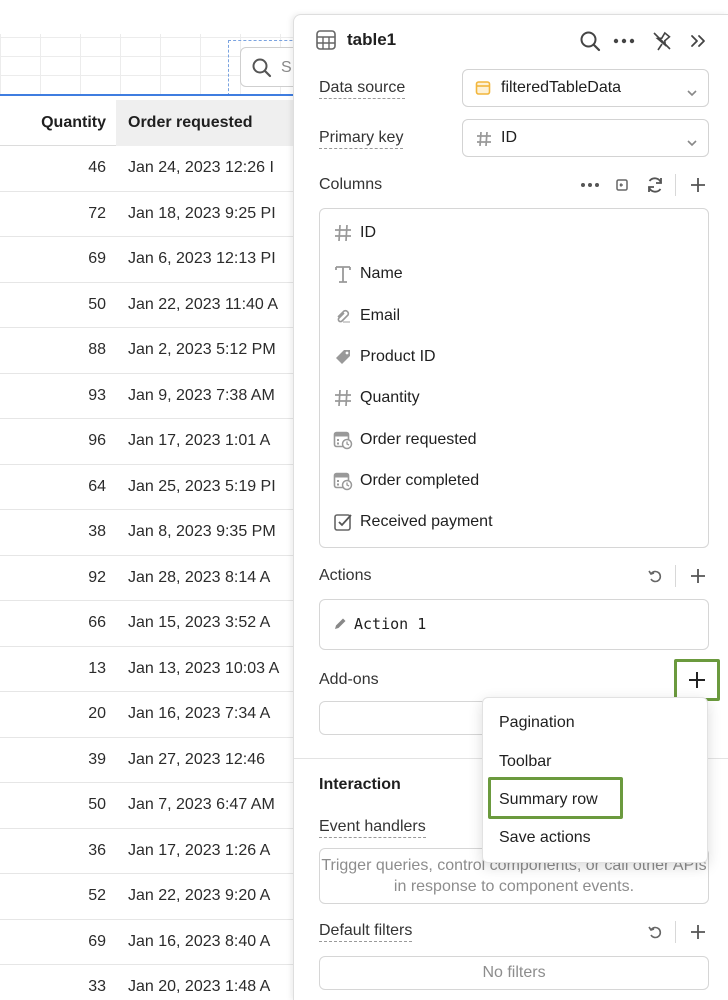 The image size is (728, 1000). I want to click on table-row: 13 Jan 13, 2023 10:03 A, so click(150, 669).